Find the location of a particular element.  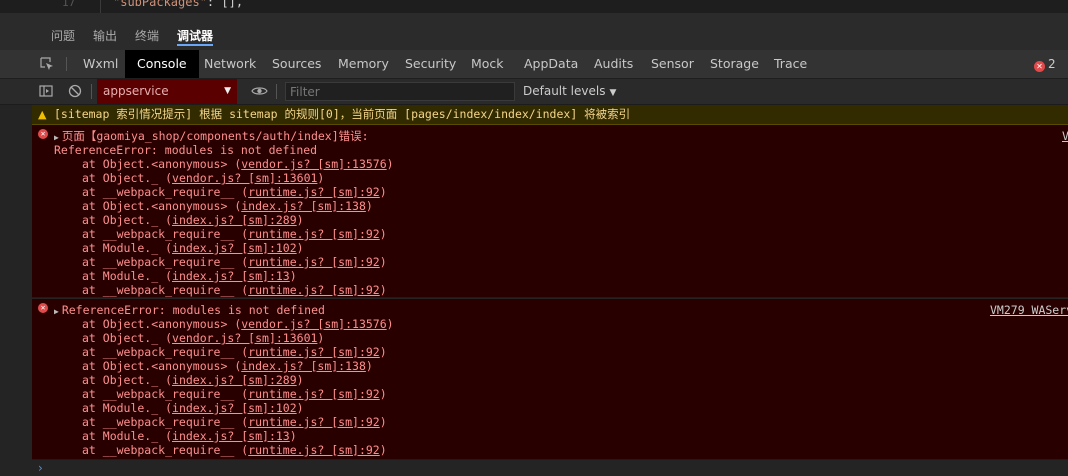

tab-memory: Memory is located at coordinates (363, 64).